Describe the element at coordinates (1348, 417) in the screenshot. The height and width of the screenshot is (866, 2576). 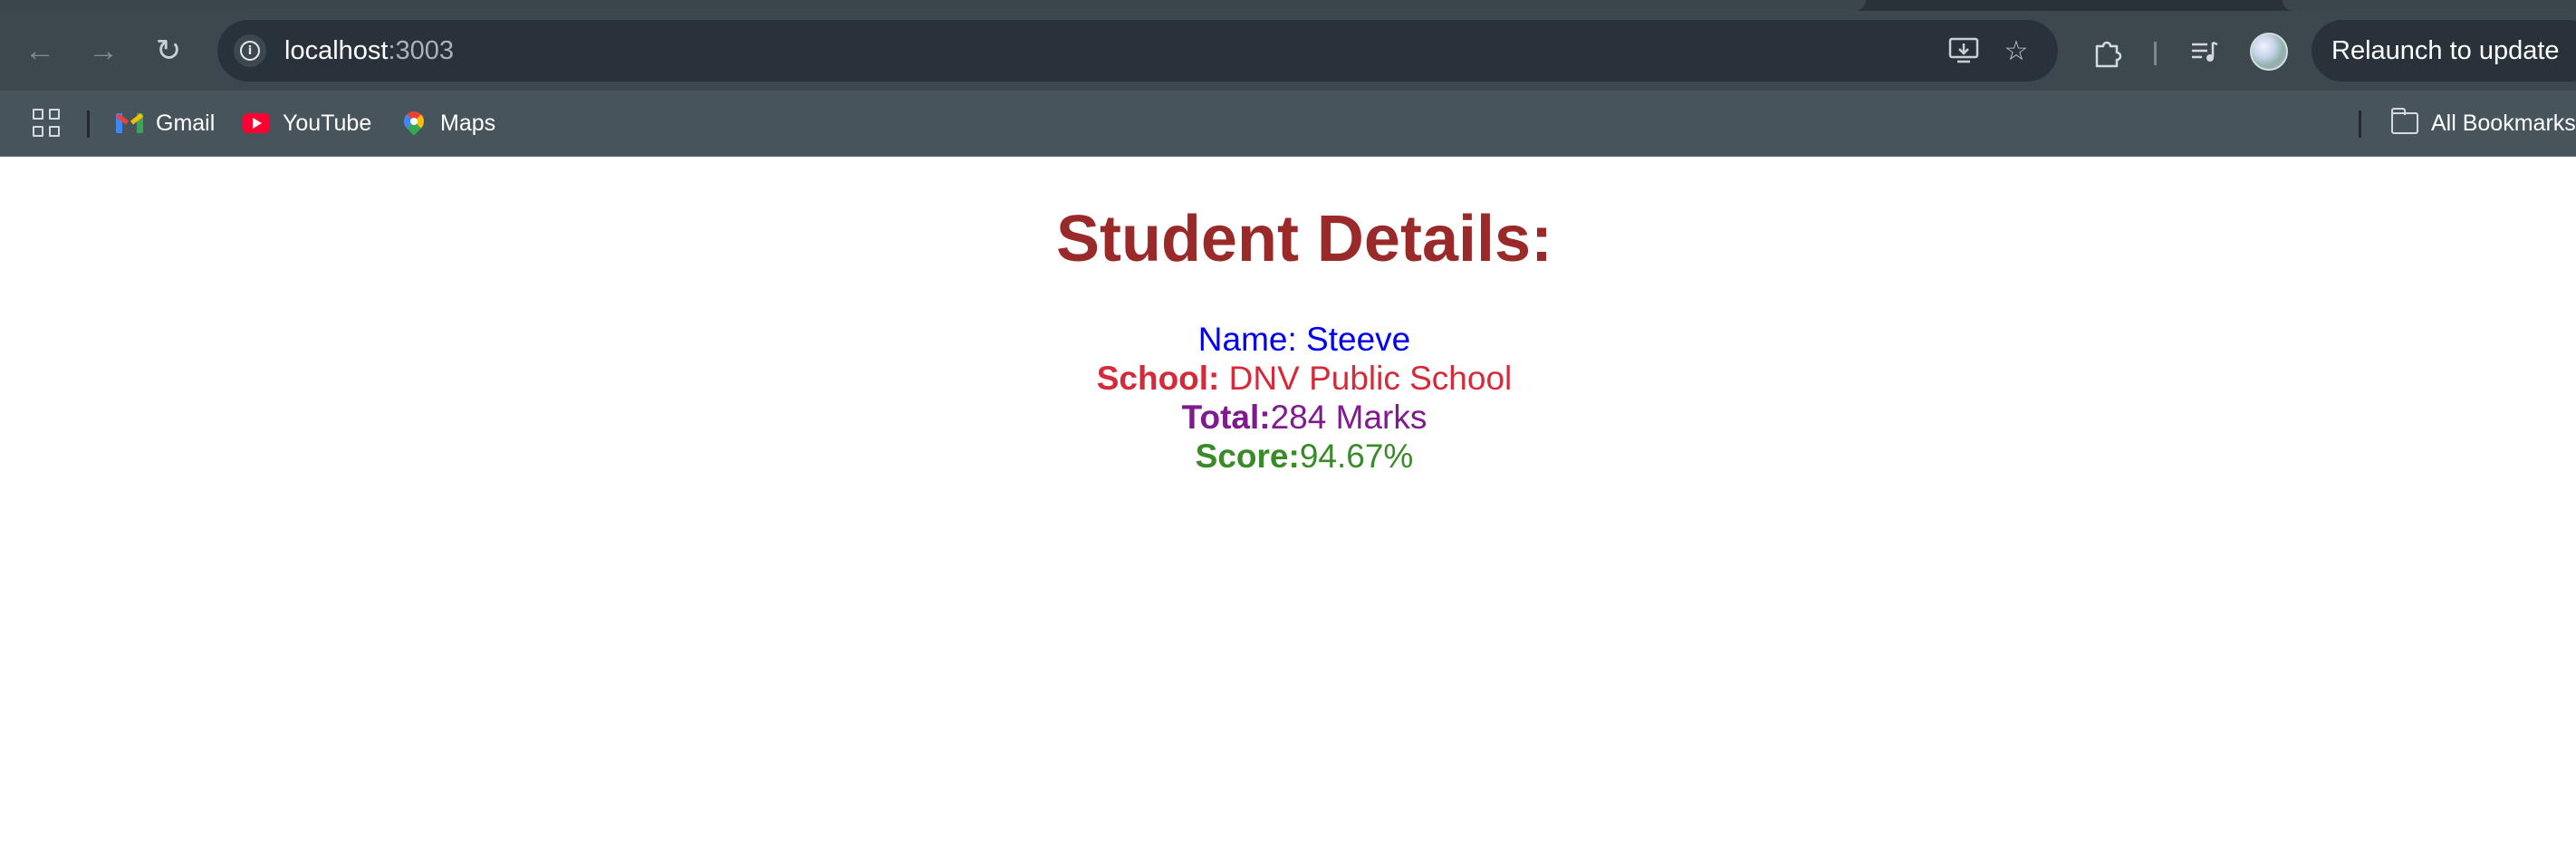
I see `total-value: 284 Marks` at that location.